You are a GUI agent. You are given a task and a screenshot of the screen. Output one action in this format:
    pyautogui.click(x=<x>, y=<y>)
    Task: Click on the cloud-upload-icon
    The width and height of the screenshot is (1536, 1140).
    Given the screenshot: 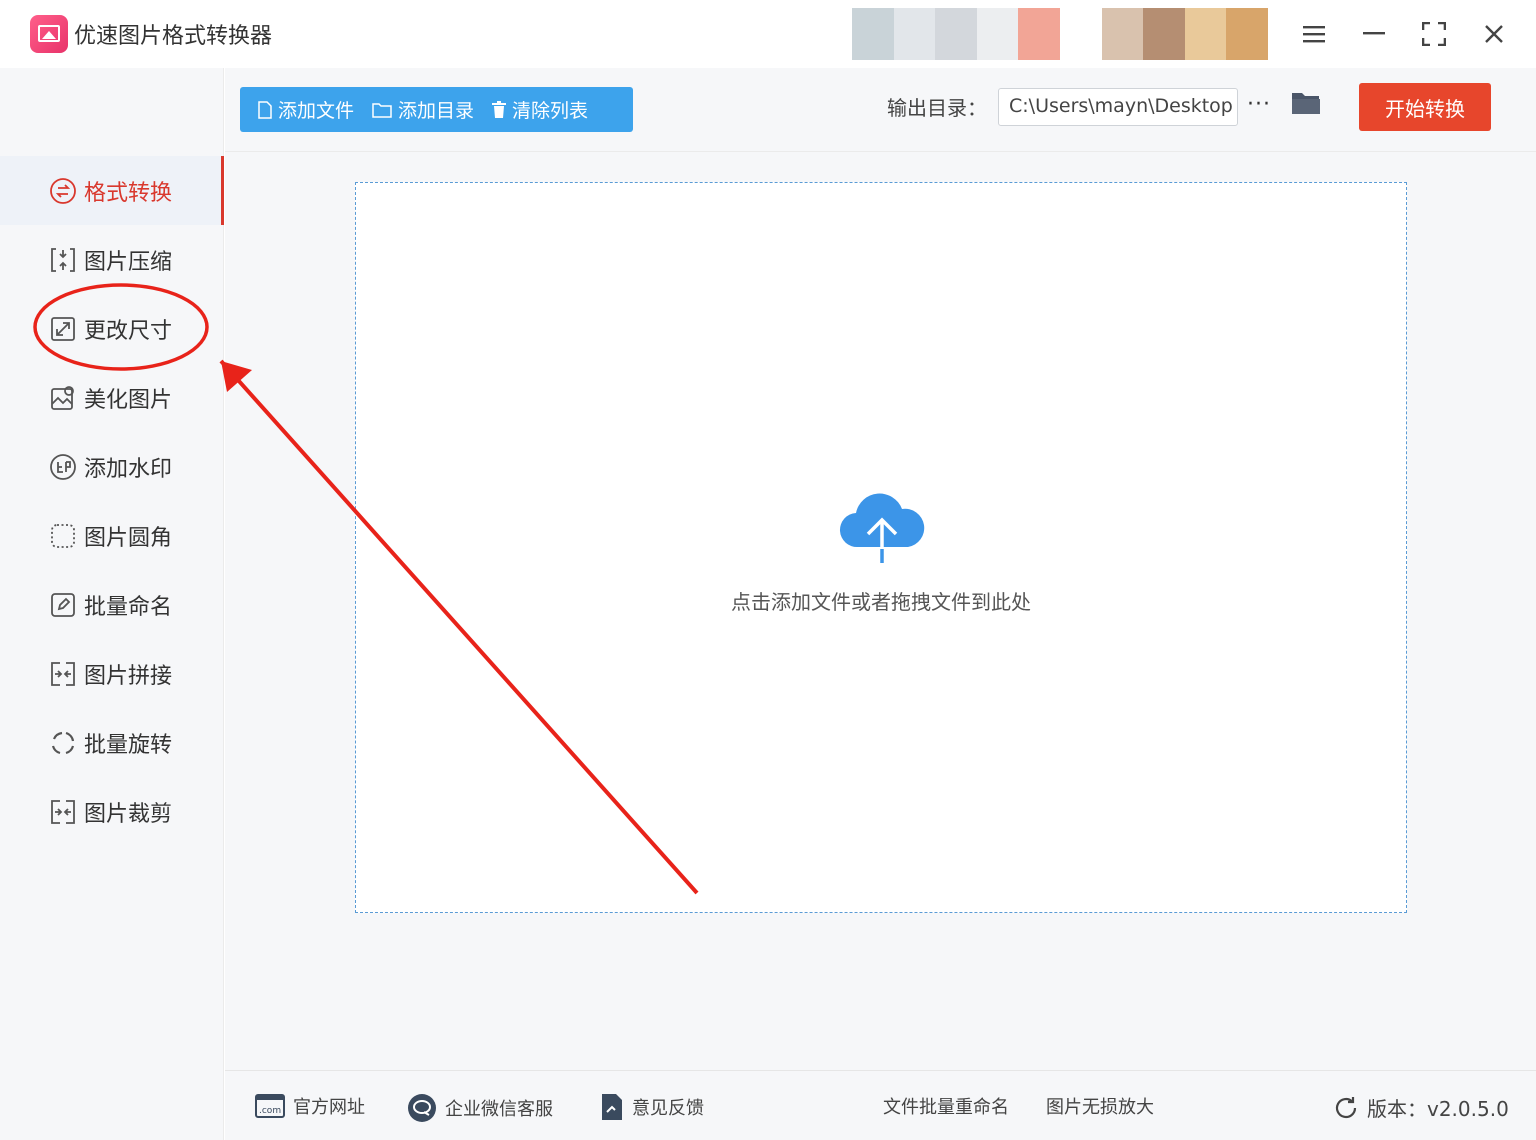 What is the action you would take?
    pyautogui.click(x=882, y=529)
    